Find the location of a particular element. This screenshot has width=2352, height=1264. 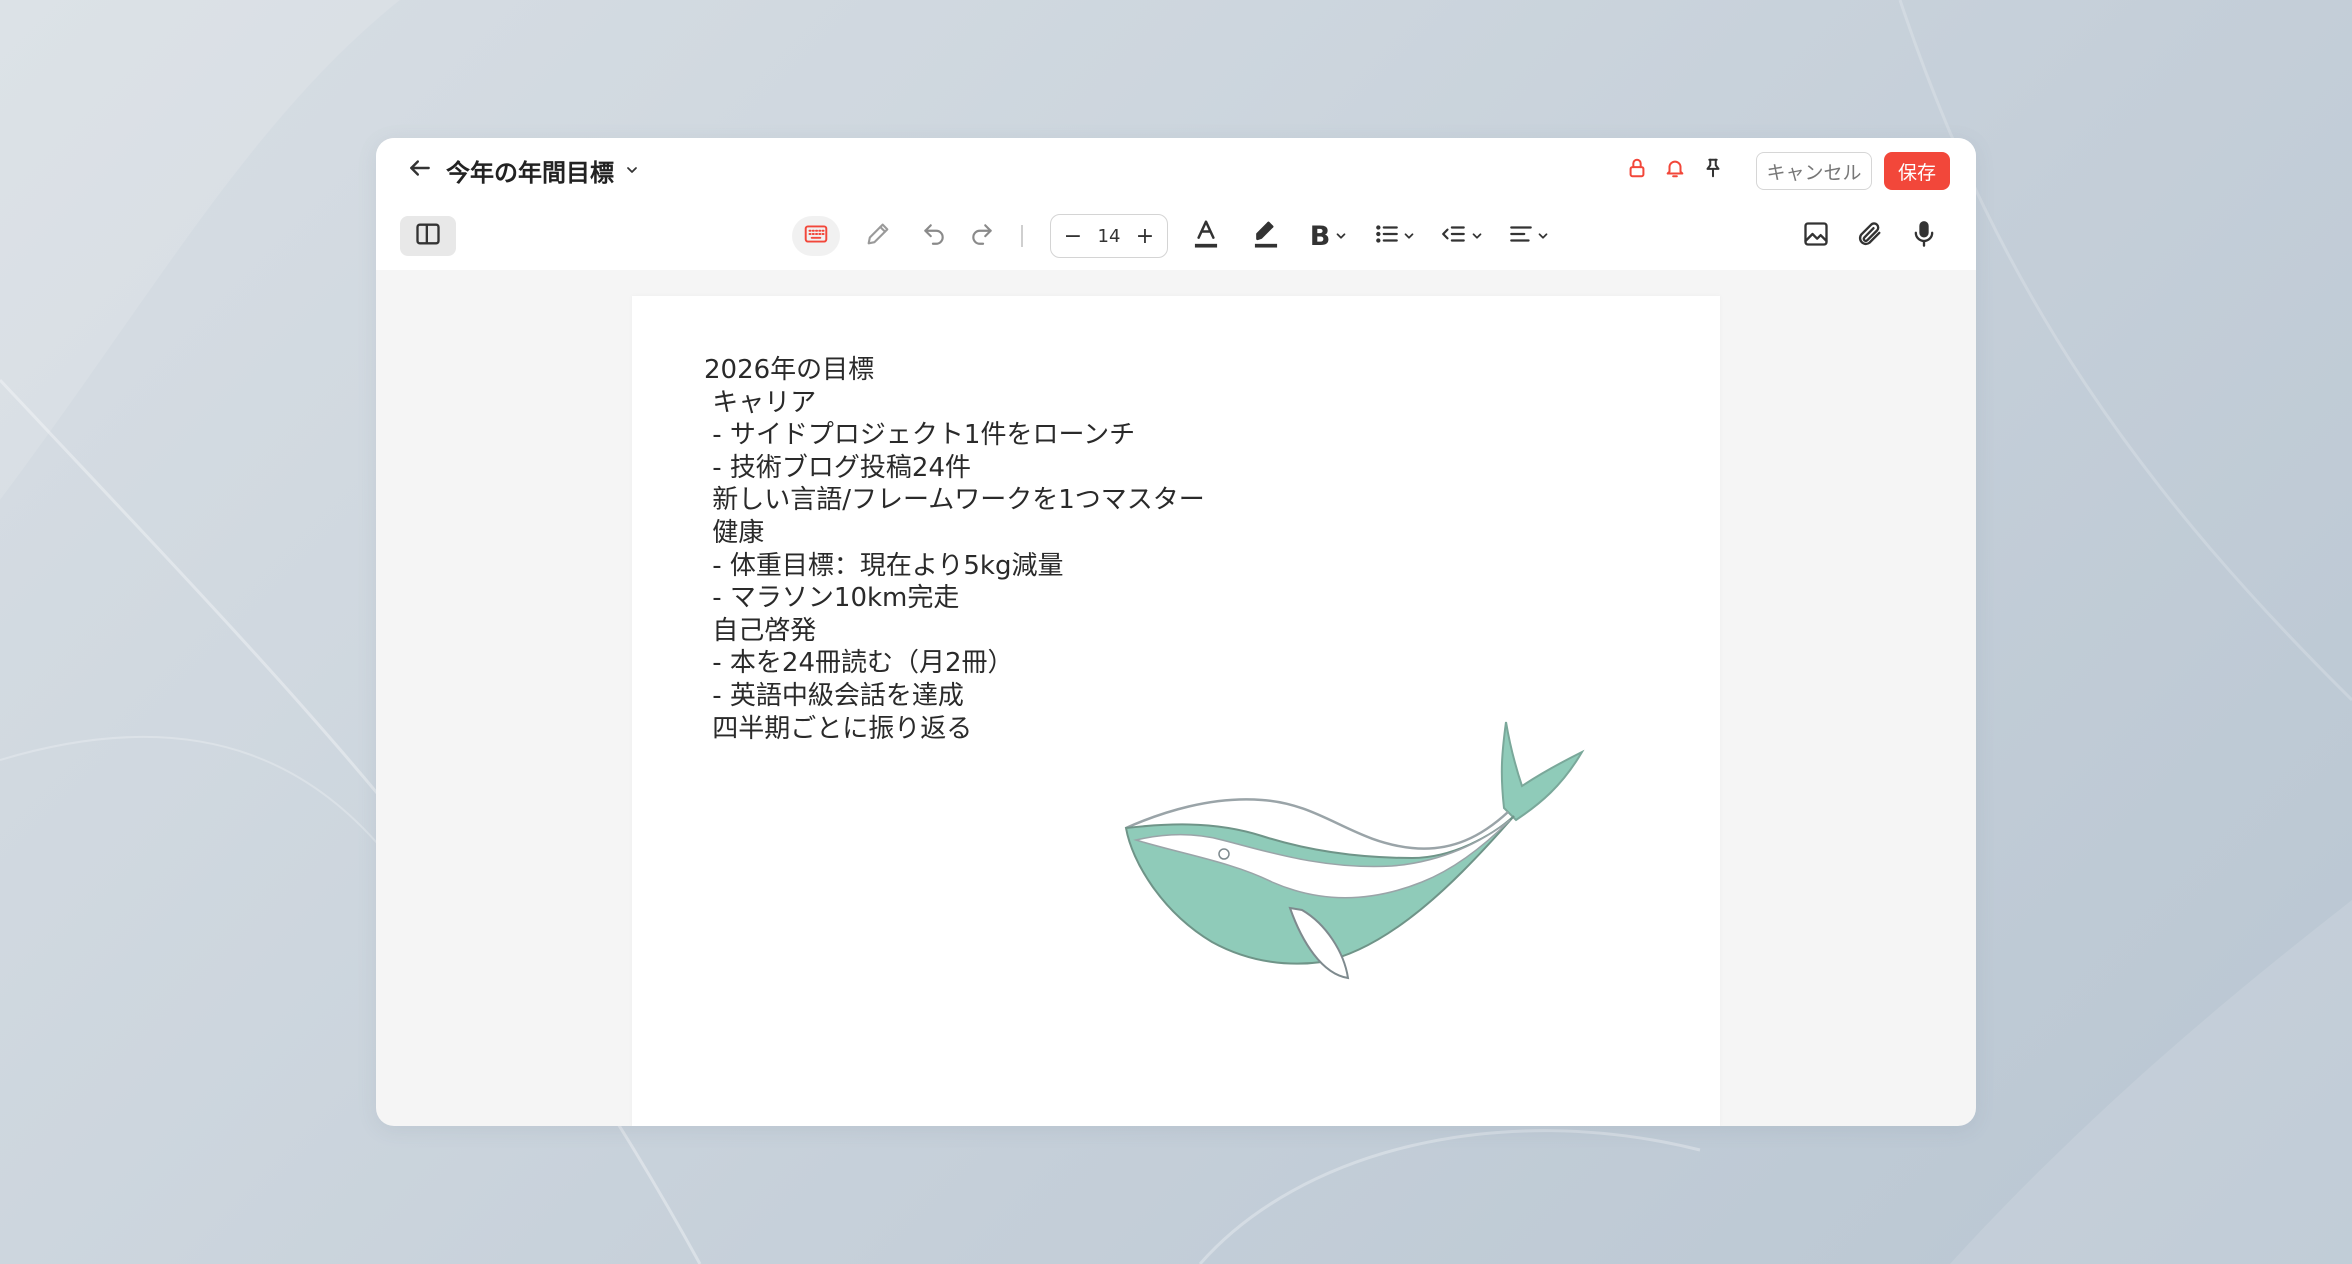

document-line: - マラソン10km完走 is located at coordinates (832, 598).